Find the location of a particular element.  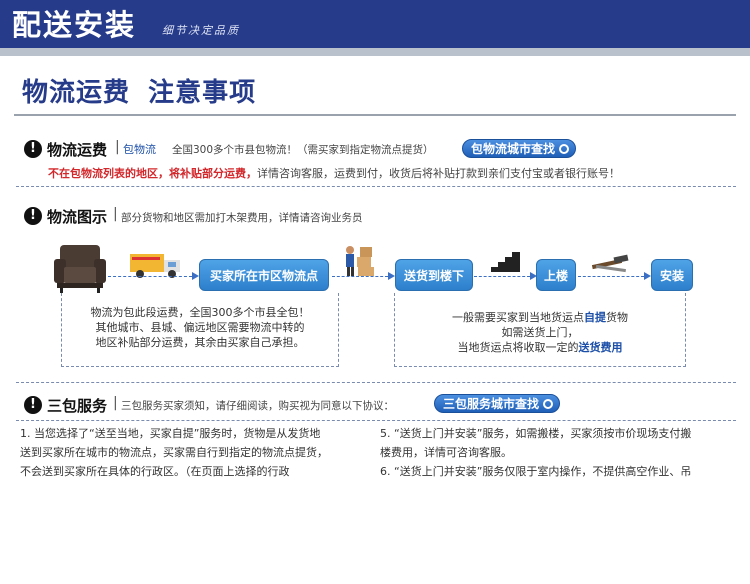

banner-title: 配送安装 is located at coordinates (74, 25).